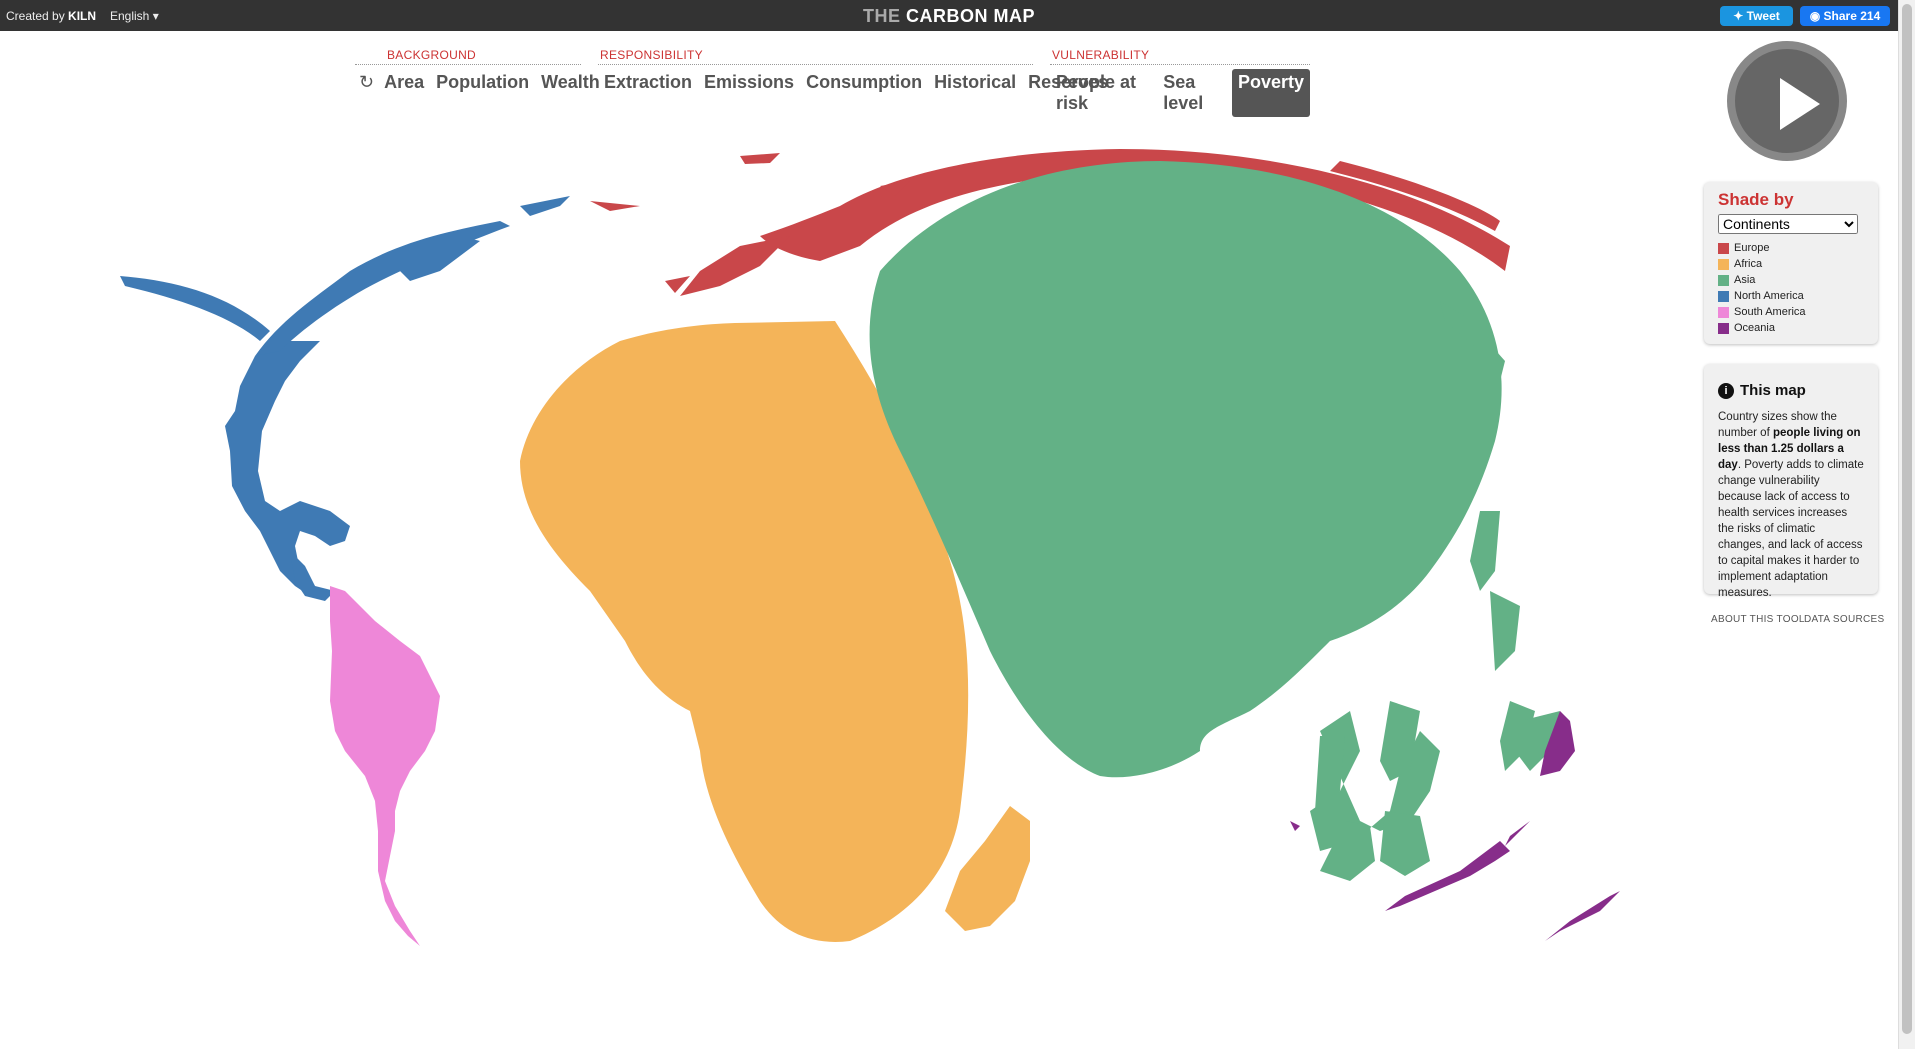  I want to click on play-button, so click(1787, 101).